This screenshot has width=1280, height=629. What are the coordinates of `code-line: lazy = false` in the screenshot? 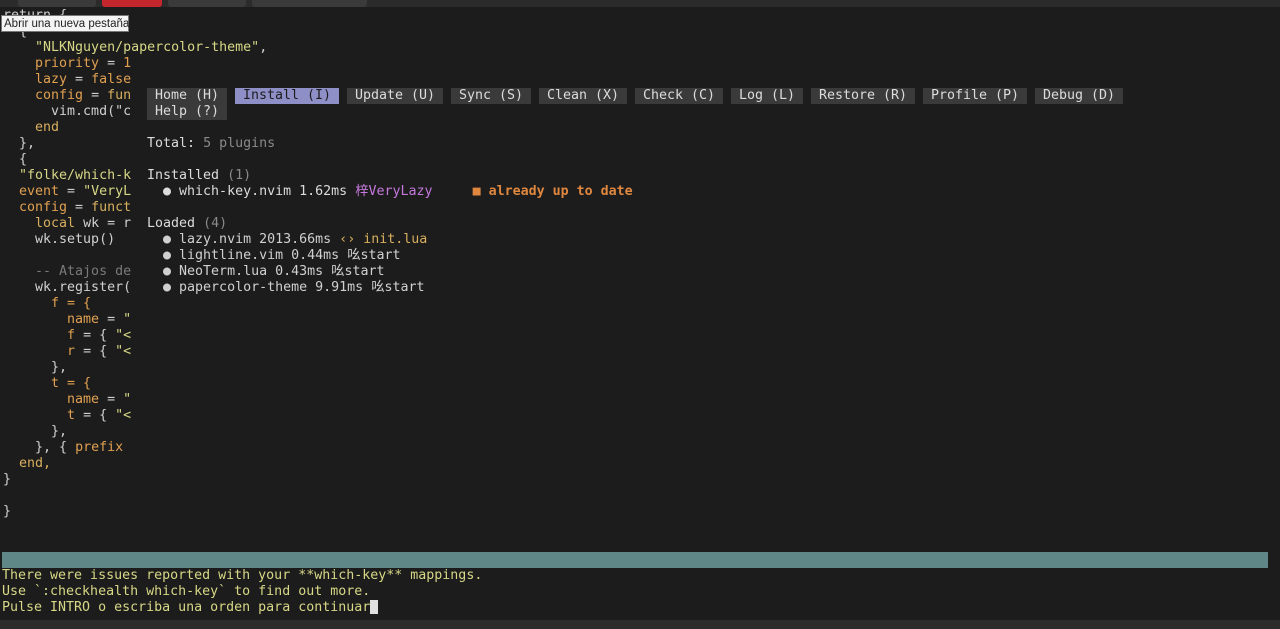 It's located at (67, 80).